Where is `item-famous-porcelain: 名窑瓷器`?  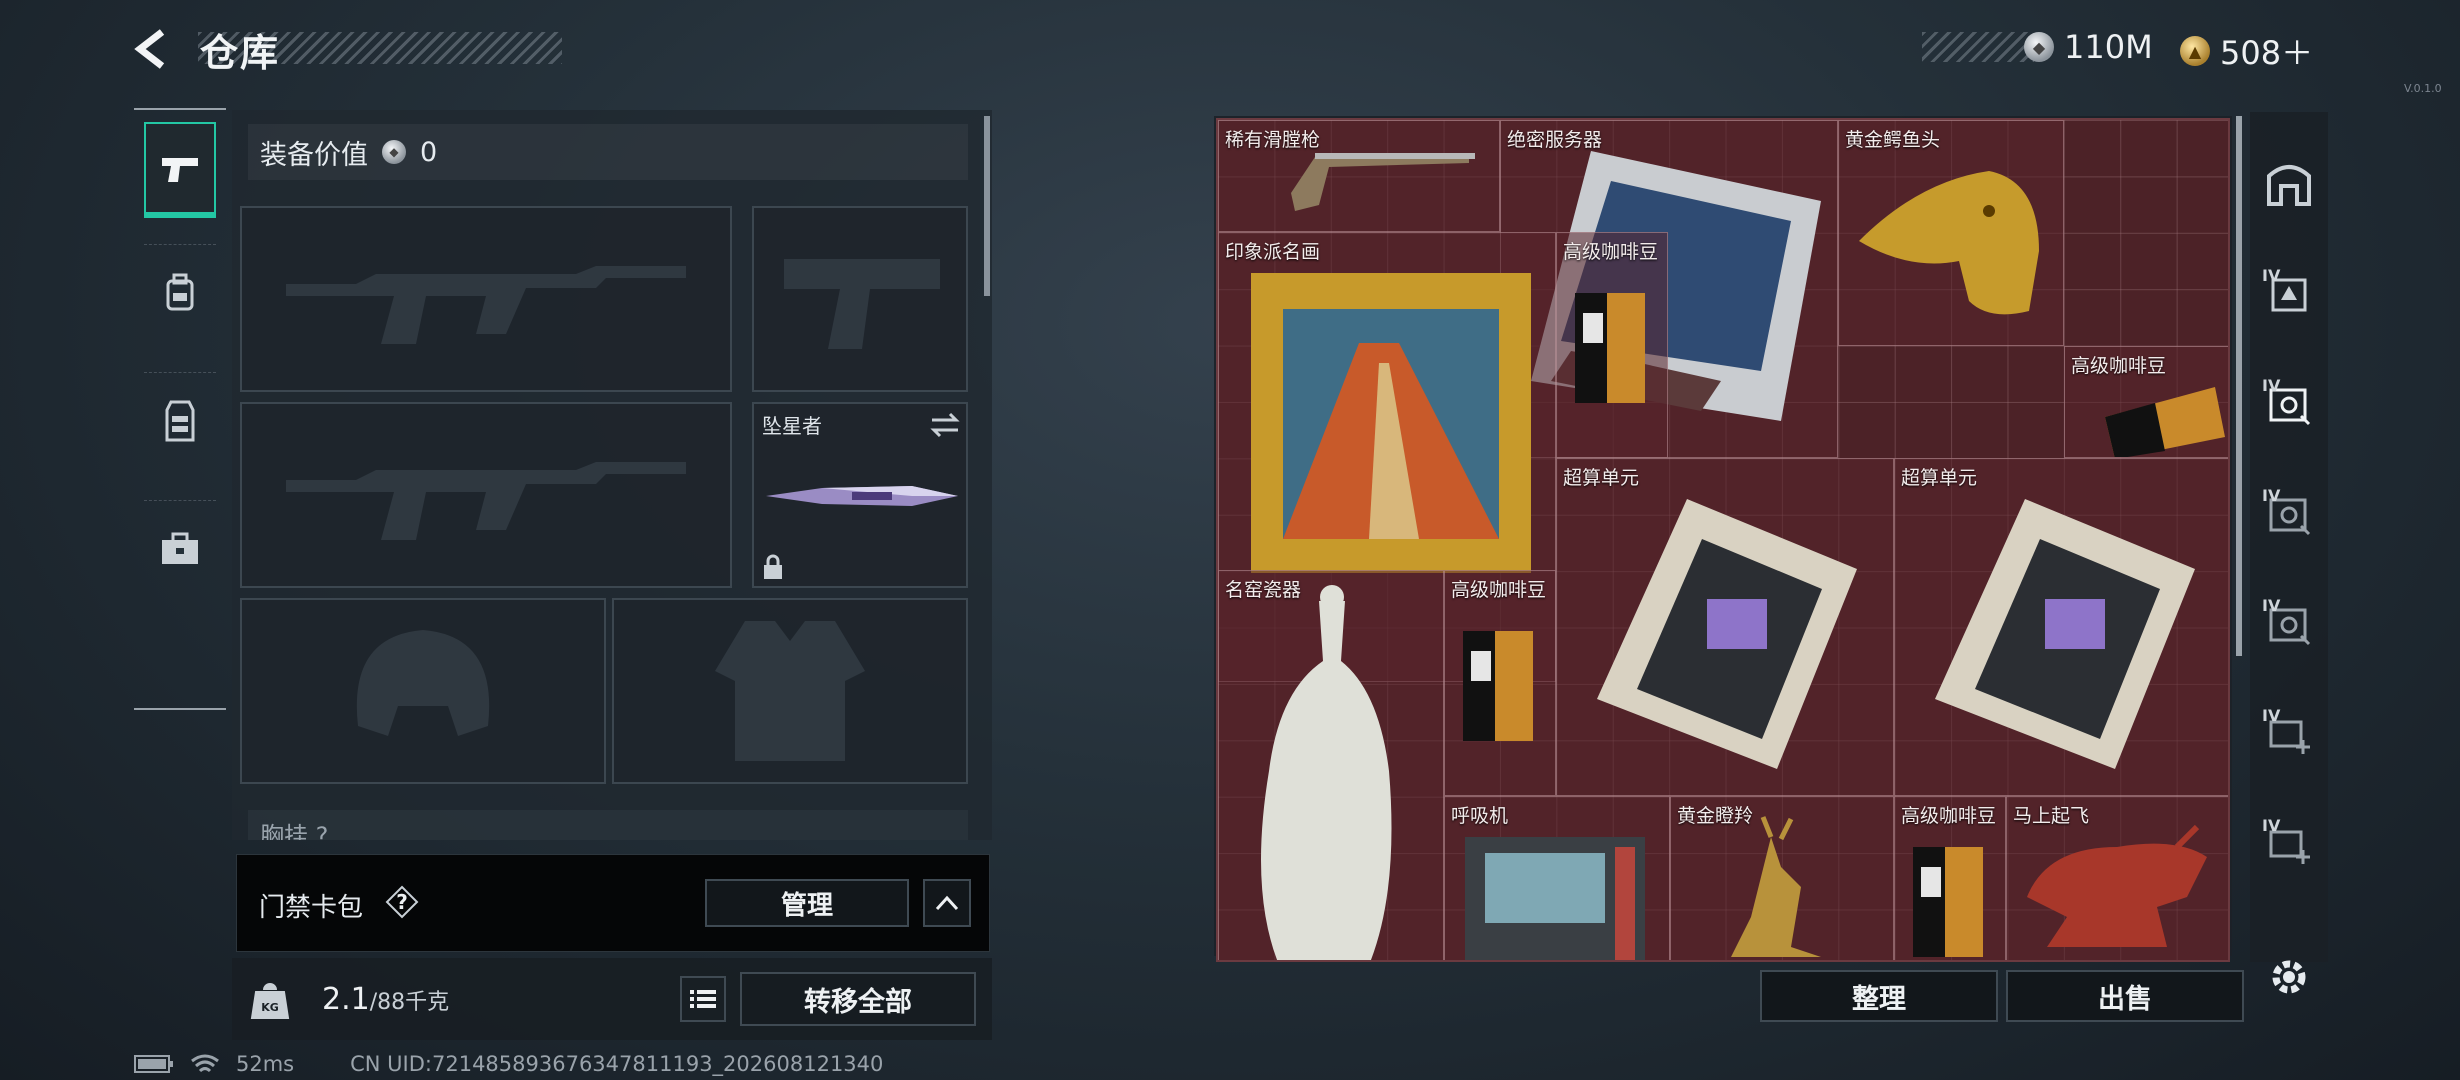
item-famous-porcelain: 名窑瓷器 is located at coordinates (1331, 765).